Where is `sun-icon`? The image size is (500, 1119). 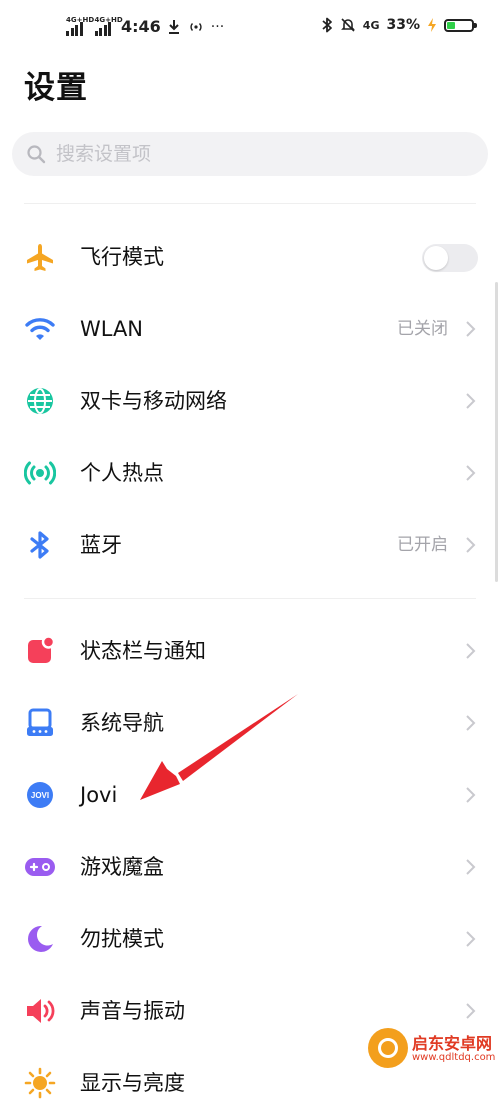
sun-icon is located at coordinates (40, 1083).